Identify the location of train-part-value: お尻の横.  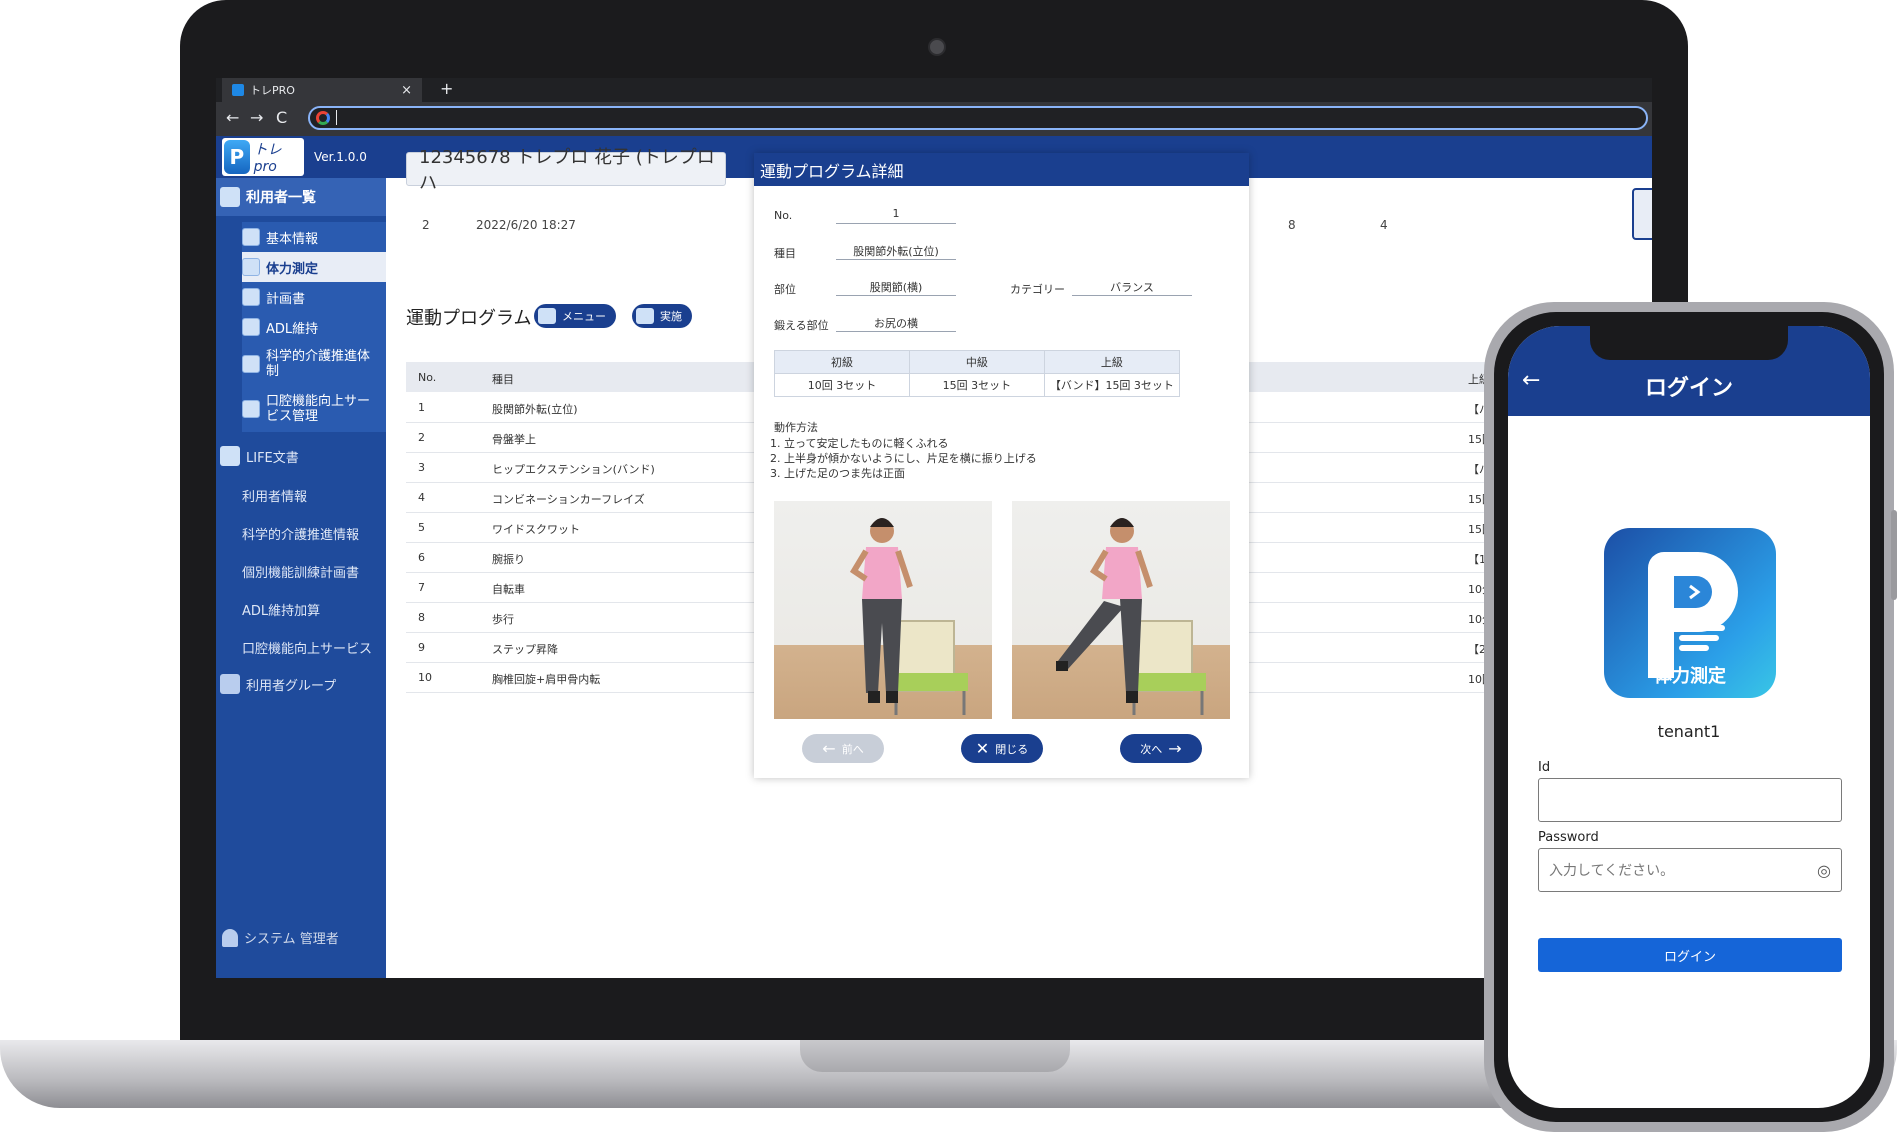
(896, 323).